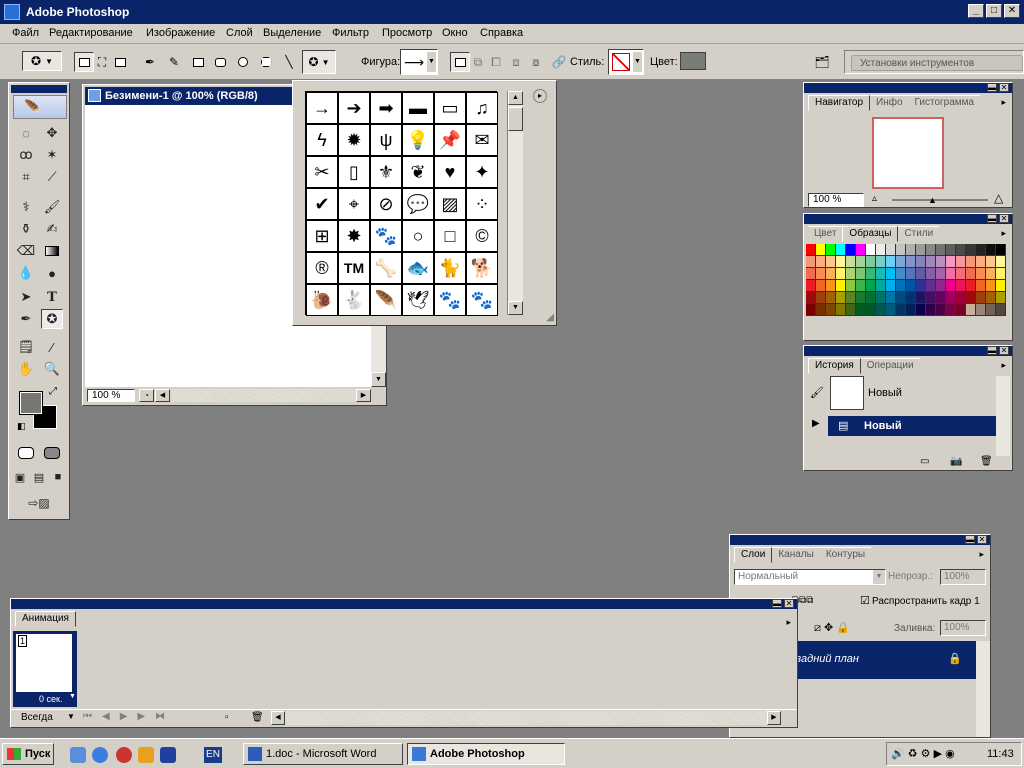 This screenshot has width=1024, height=768. What do you see at coordinates (501, 33) in the screenshot?
I see `menu-help: Справка` at bounding box center [501, 33].